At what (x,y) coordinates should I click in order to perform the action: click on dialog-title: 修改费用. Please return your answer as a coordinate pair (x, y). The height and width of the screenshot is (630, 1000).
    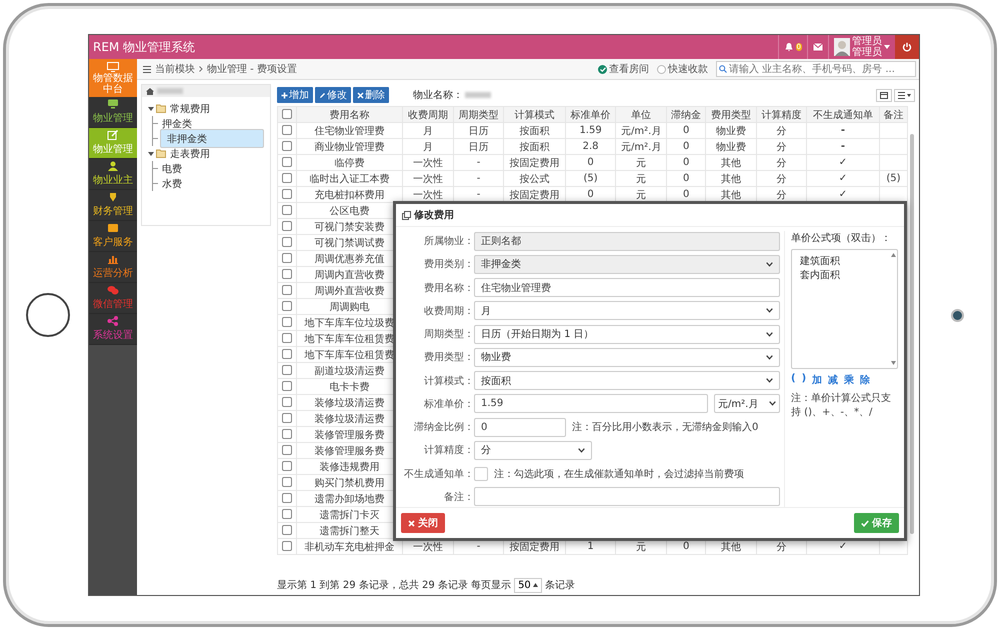
    Looking at the image, I should click on (434, 215).